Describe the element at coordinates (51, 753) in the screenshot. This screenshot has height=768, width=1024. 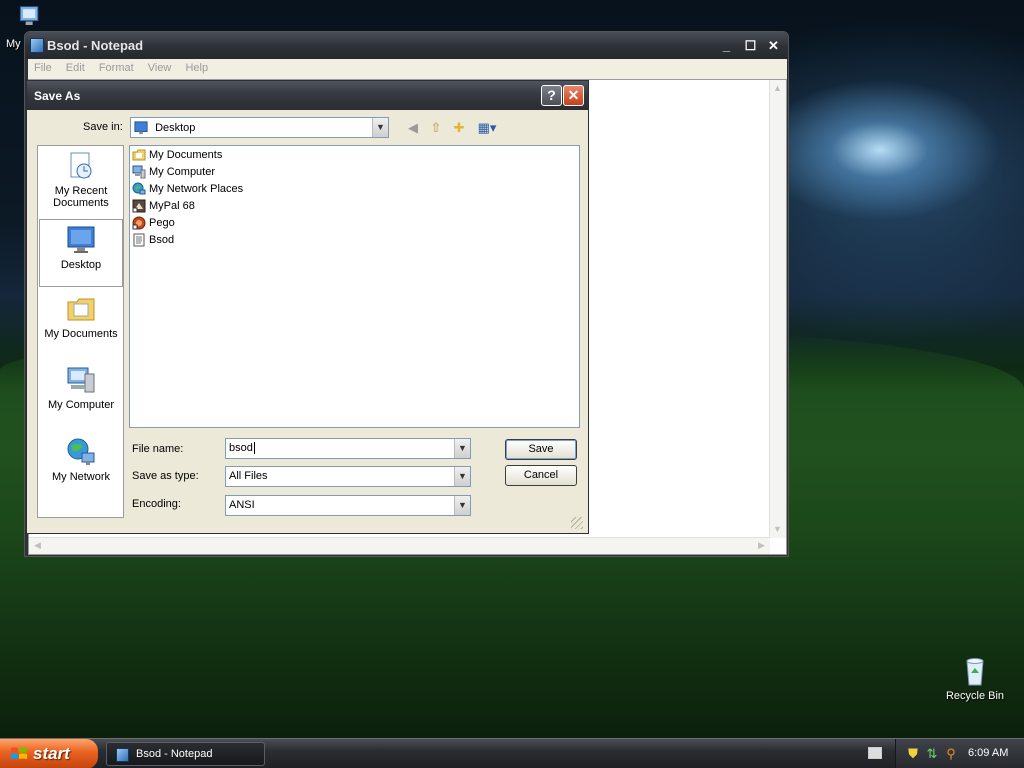
I see `start-label: start` at that location.